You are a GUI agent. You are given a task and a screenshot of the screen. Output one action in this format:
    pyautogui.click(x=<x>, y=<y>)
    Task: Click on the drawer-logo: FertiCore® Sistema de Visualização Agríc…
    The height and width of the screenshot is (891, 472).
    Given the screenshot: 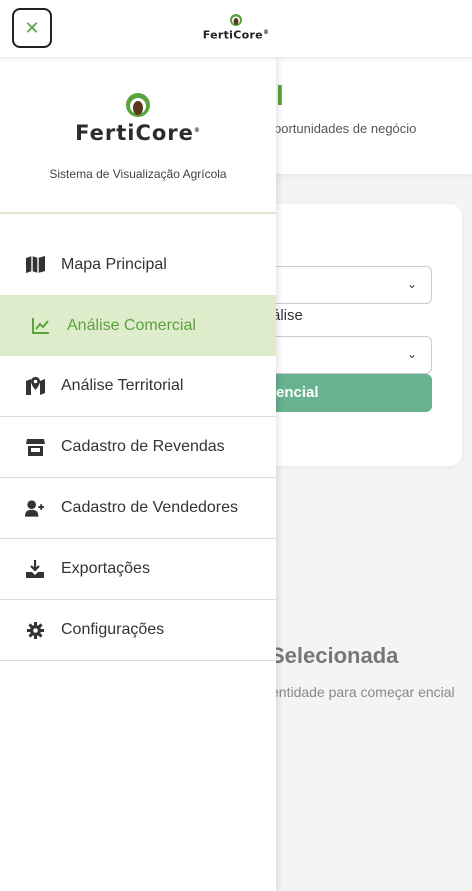 What is the action you would take?
    pyautogui.click(x=138, y=136)
    